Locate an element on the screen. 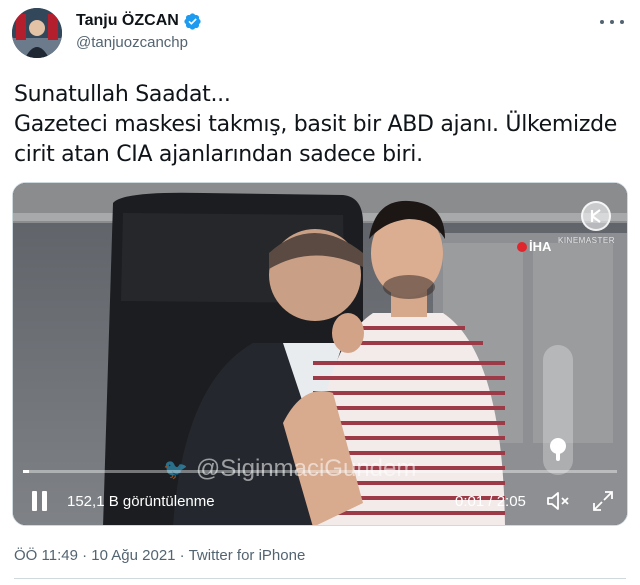 The image size is (640, 585). iha-mark-icon is located at coordinates (522, 246).